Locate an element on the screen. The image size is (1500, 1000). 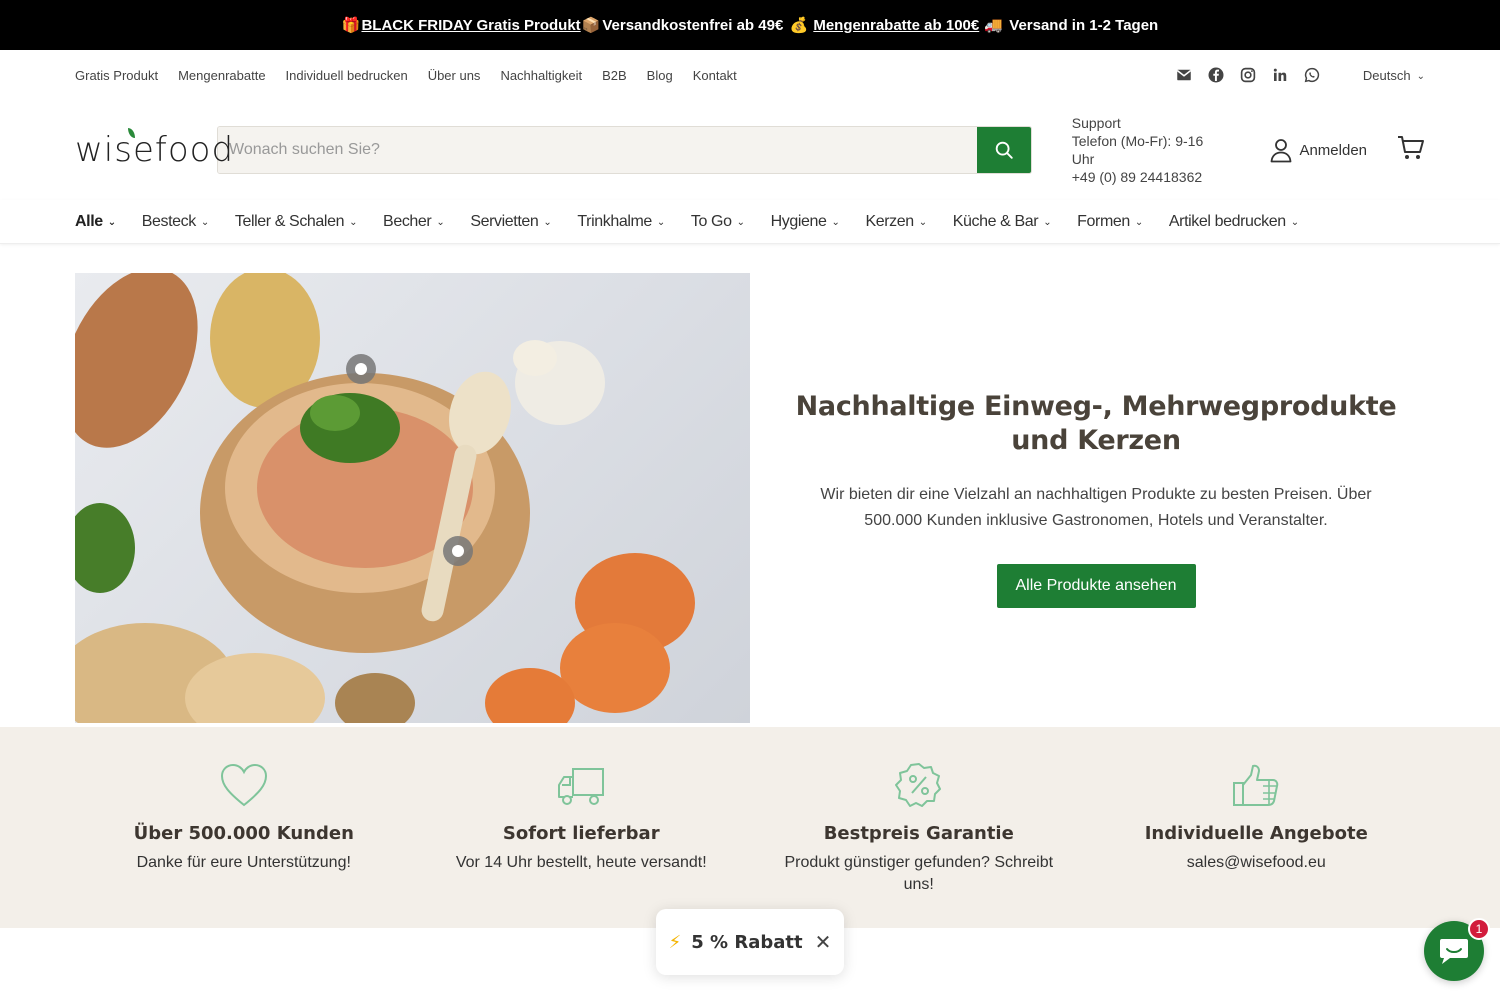
nav-label: Kerzen is located at coordinates (889, 221).